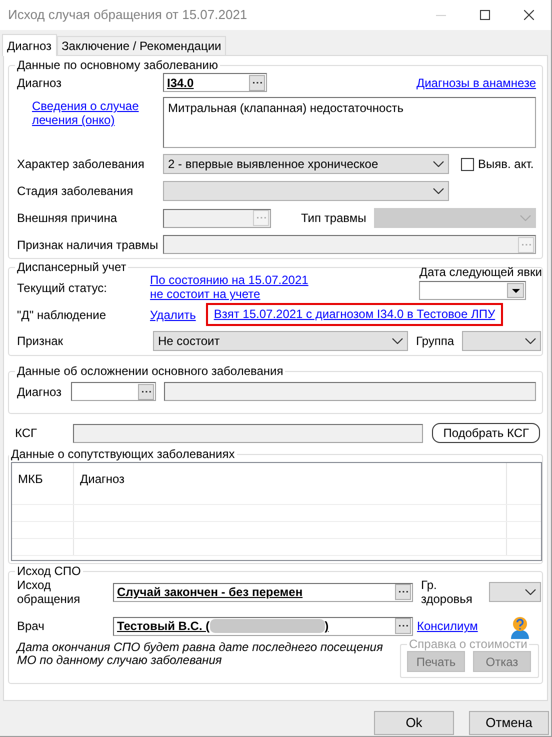  What do you see at coordinates (468, 644) in the screenshot?
I see `group-title: Справка о стоимости` at bounding box center [468, 644].